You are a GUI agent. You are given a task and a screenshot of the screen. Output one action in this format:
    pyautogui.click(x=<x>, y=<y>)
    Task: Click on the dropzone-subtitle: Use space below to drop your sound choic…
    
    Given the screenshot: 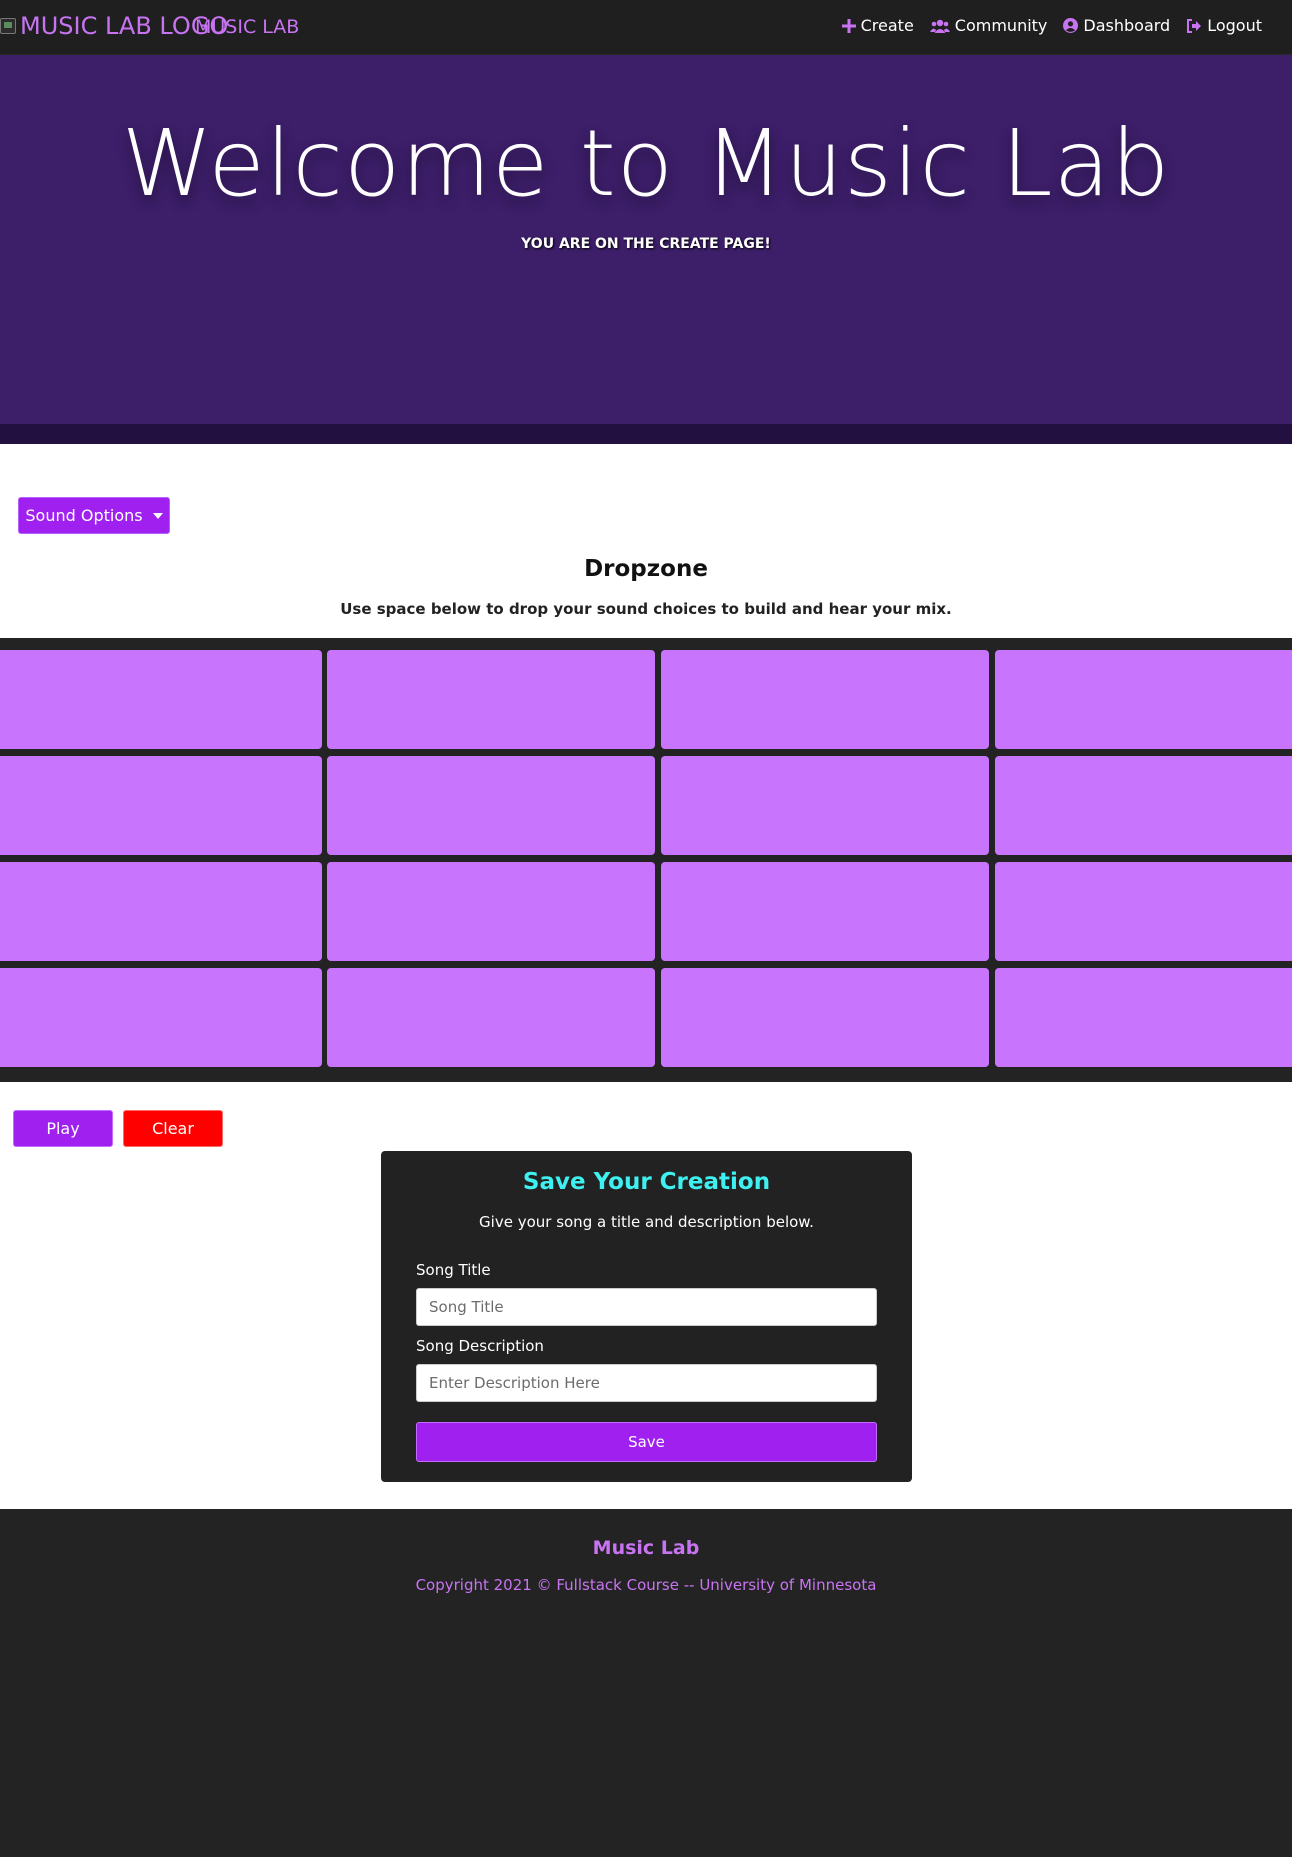 What is the action you would take?
    pyautogui.click(x=646, y=609)
    